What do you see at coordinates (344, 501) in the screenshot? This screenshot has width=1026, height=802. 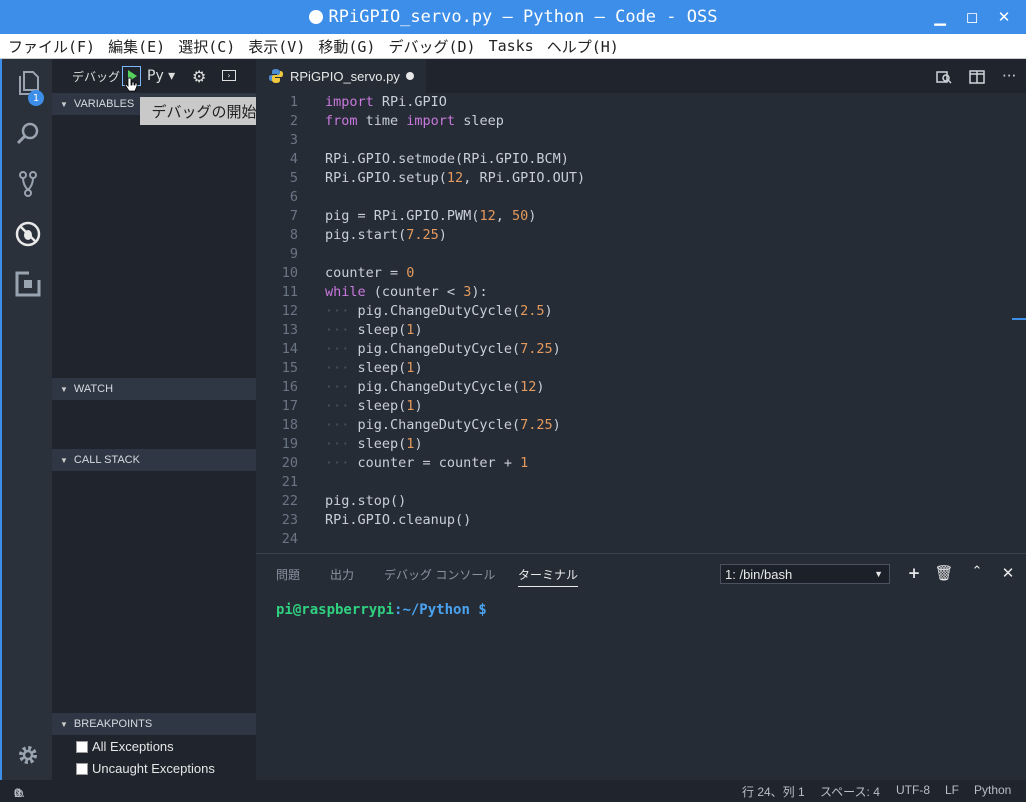 I see `code-line: 22 pig.stop()` at bounding box center [344, 501].